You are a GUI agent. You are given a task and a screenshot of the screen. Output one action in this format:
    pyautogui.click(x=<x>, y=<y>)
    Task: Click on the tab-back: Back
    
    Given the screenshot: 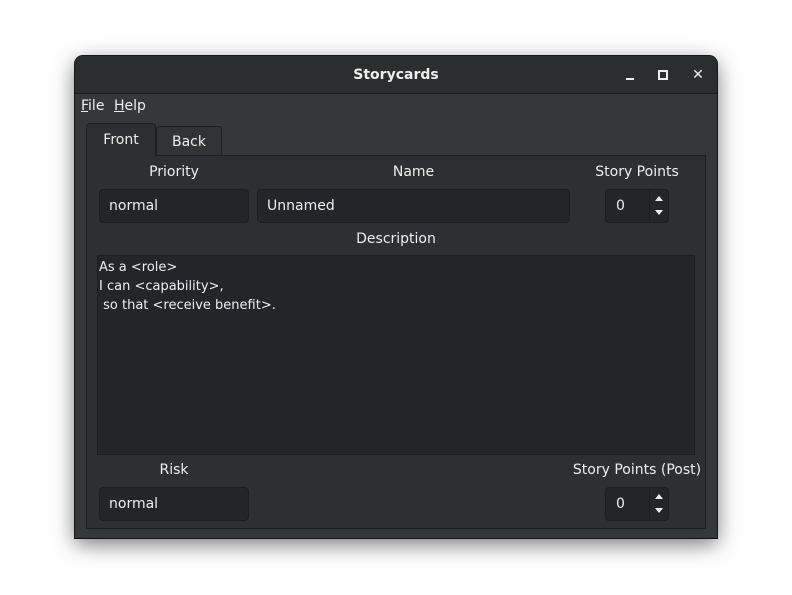 What is the action you would take?
    pyautogui.click(x=189, y=141)
    